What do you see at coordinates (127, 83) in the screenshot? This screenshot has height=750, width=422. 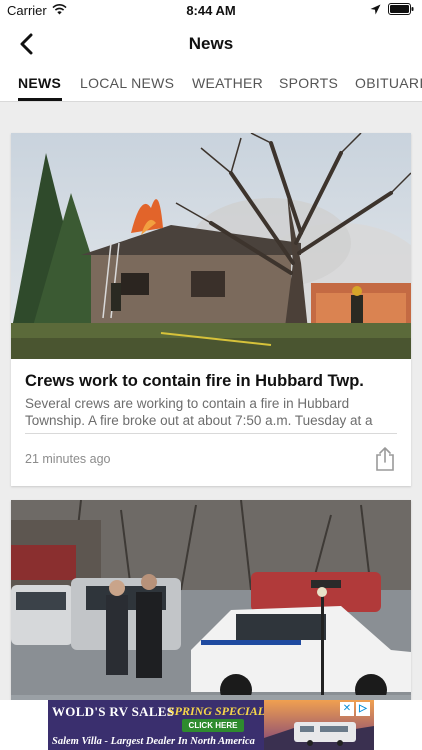 I see `tab-local-news: LOCAL NEWS` at bounding box center [127, 83].